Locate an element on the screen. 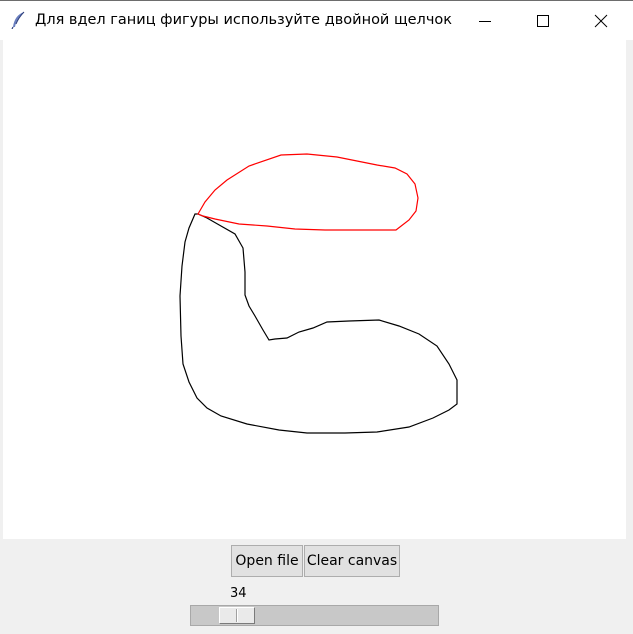 The height and width of the screenshot is (634, 633). close-icon is located at coordinates (601, 21).